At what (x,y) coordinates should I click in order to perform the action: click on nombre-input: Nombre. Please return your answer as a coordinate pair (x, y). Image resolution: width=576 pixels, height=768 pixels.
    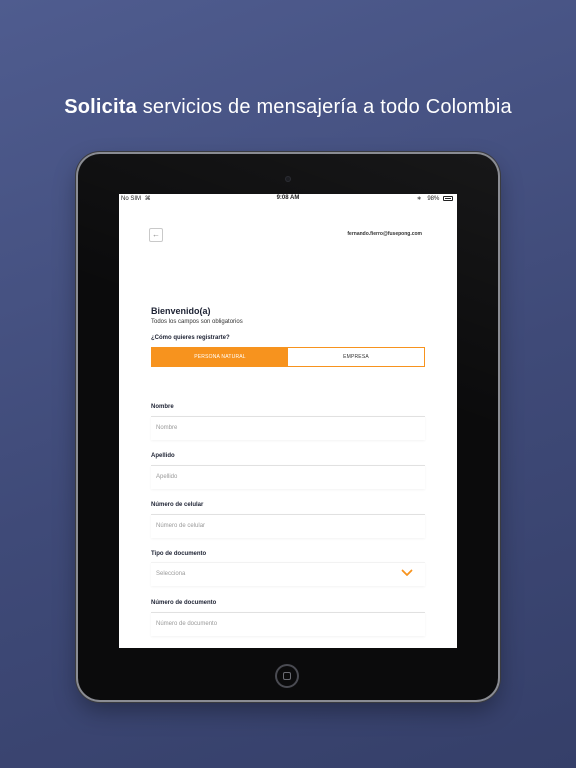
    Looking at the image, I should click on (288, 428).